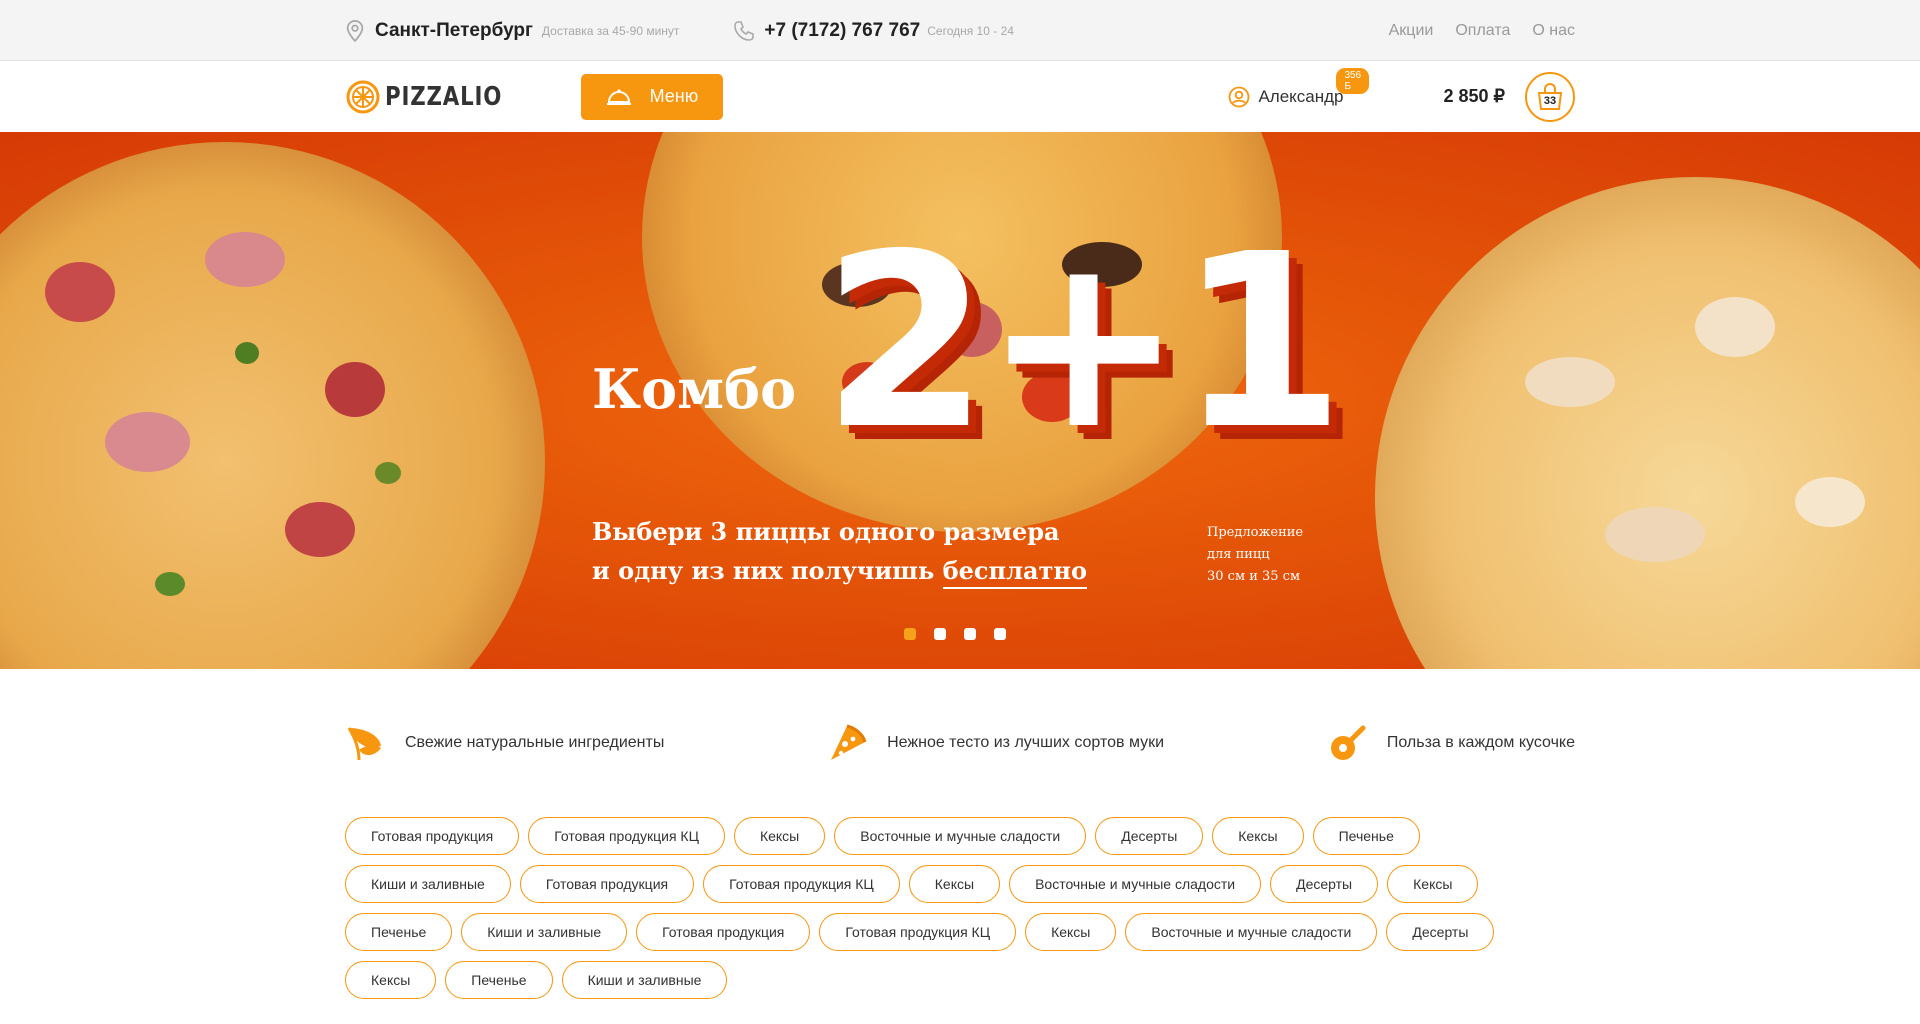 Image resolution: width=1920 pixels, height=1024 pixels. Describe the element at coordinates (694, 389) in the screenshot. I see `promo-combo-label: Комбо` at that location.